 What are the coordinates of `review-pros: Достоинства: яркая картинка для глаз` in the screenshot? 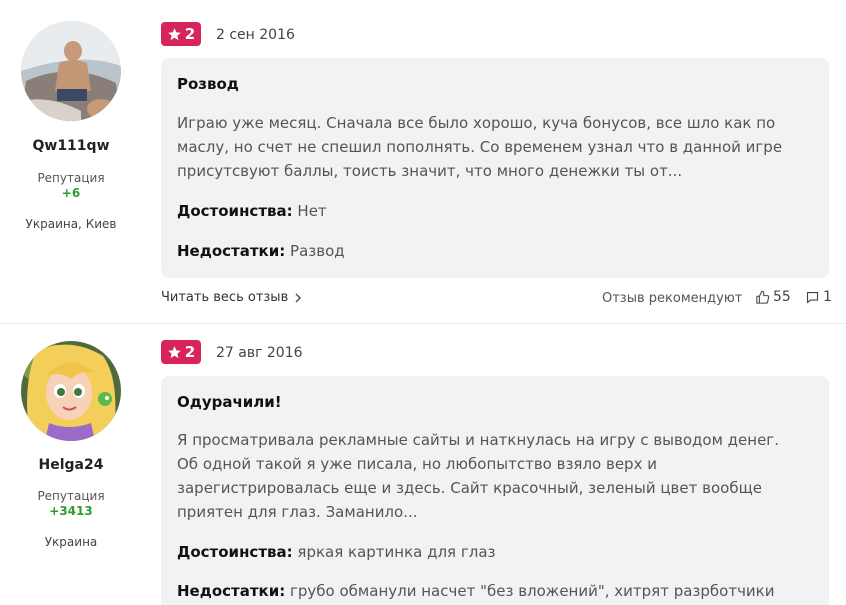 It's located at (492, 552).